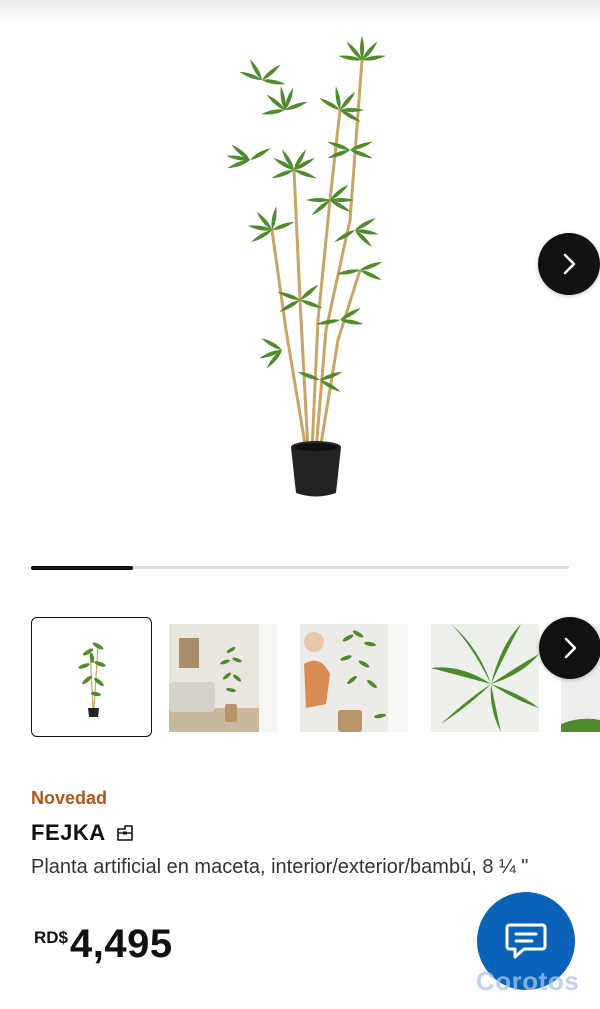  I want to click on chat-bubble-icon, so click(526, 941).